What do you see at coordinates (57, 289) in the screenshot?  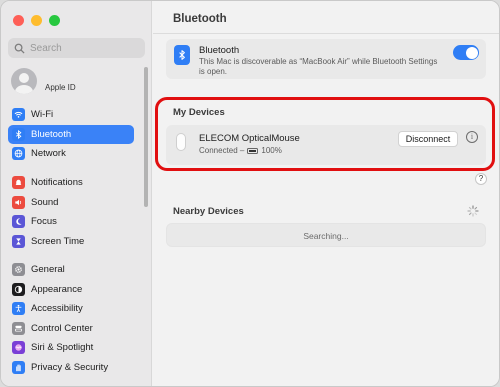 I see `sidebar-item-label: Appearance` at bounding box center [57, 289].